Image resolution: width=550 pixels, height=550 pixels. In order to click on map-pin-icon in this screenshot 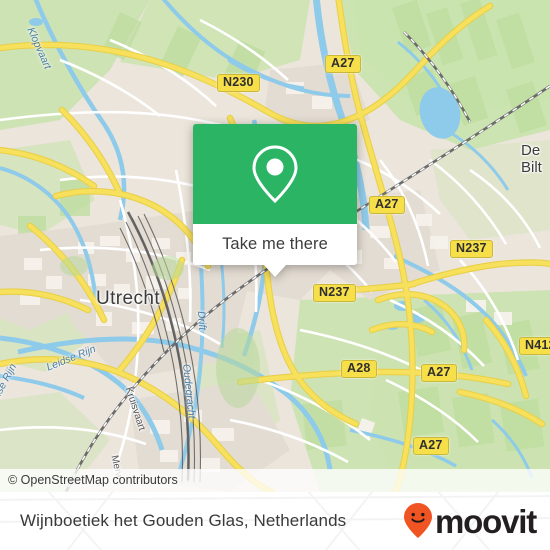, I will do `click(275, 174)`.